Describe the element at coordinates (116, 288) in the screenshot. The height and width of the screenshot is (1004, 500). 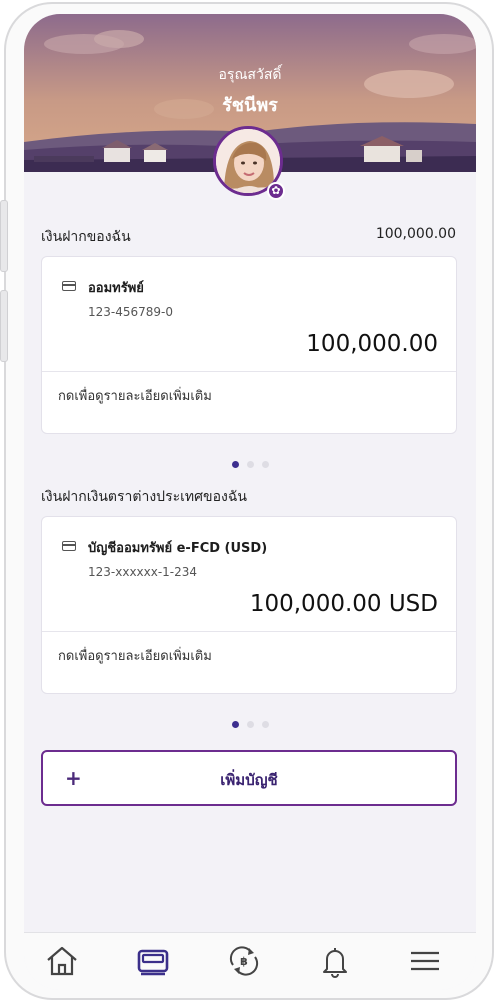
I see `account-name: ออมทรัพย์` at that location.